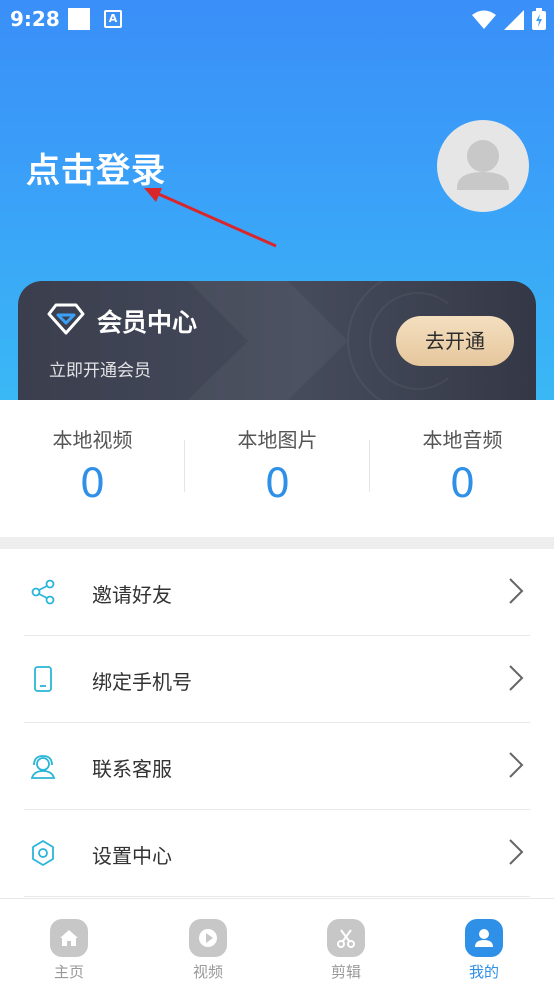 This screenshot has height=984, width=554. What do you see at coordinates (277, 941) in the screenshot?
I see `bottom-nav: 主页 视频 剪辑 我的` at bounding box center [277, 941].